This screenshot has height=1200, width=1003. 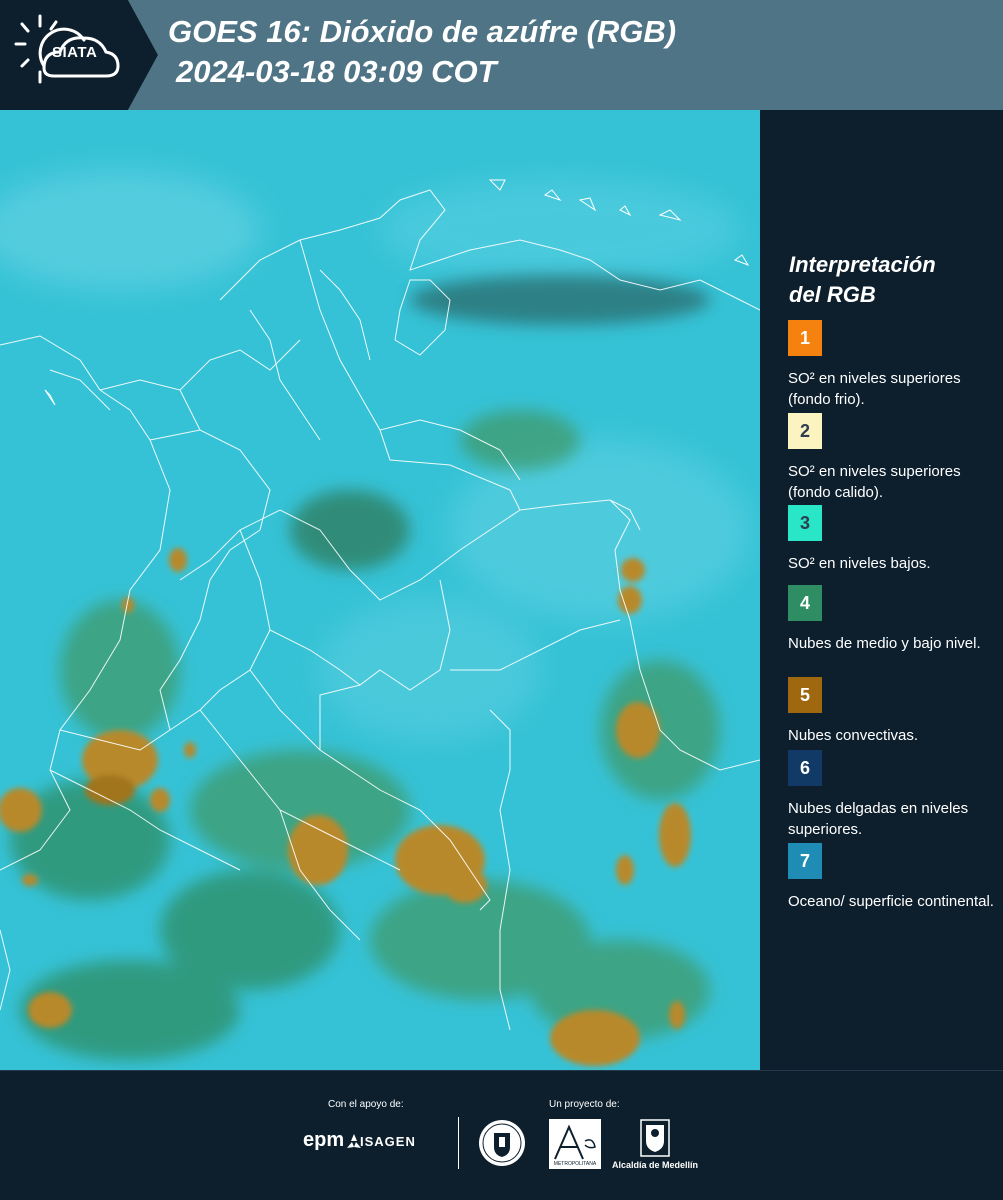 I want to click on area-metropolitana-logo-icon: METROPOLITANA, so click(x=575, y=1144).